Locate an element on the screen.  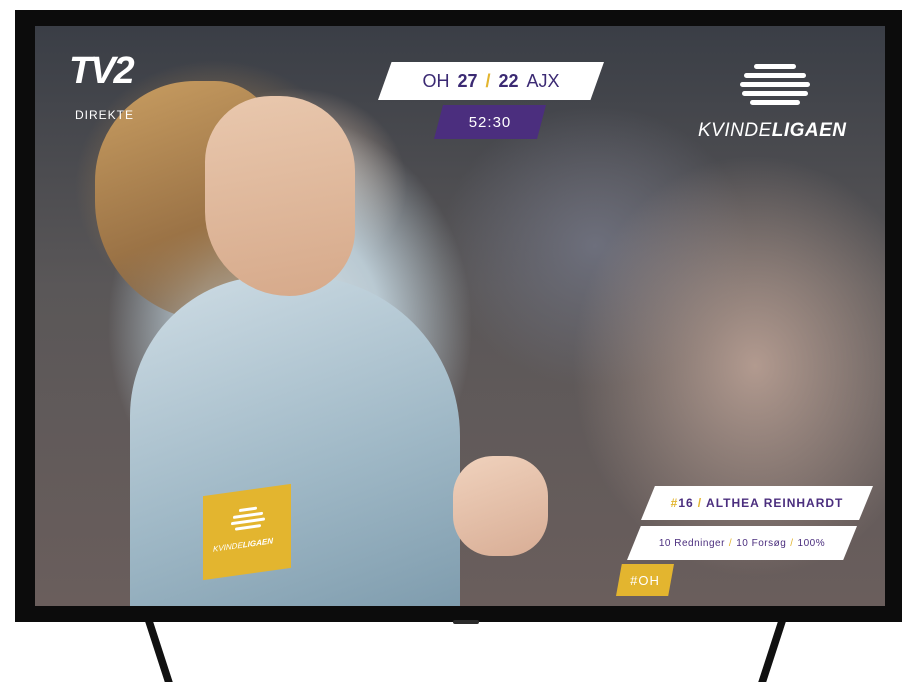
game-clock: 52:30 is located at coordinates (490, 122).